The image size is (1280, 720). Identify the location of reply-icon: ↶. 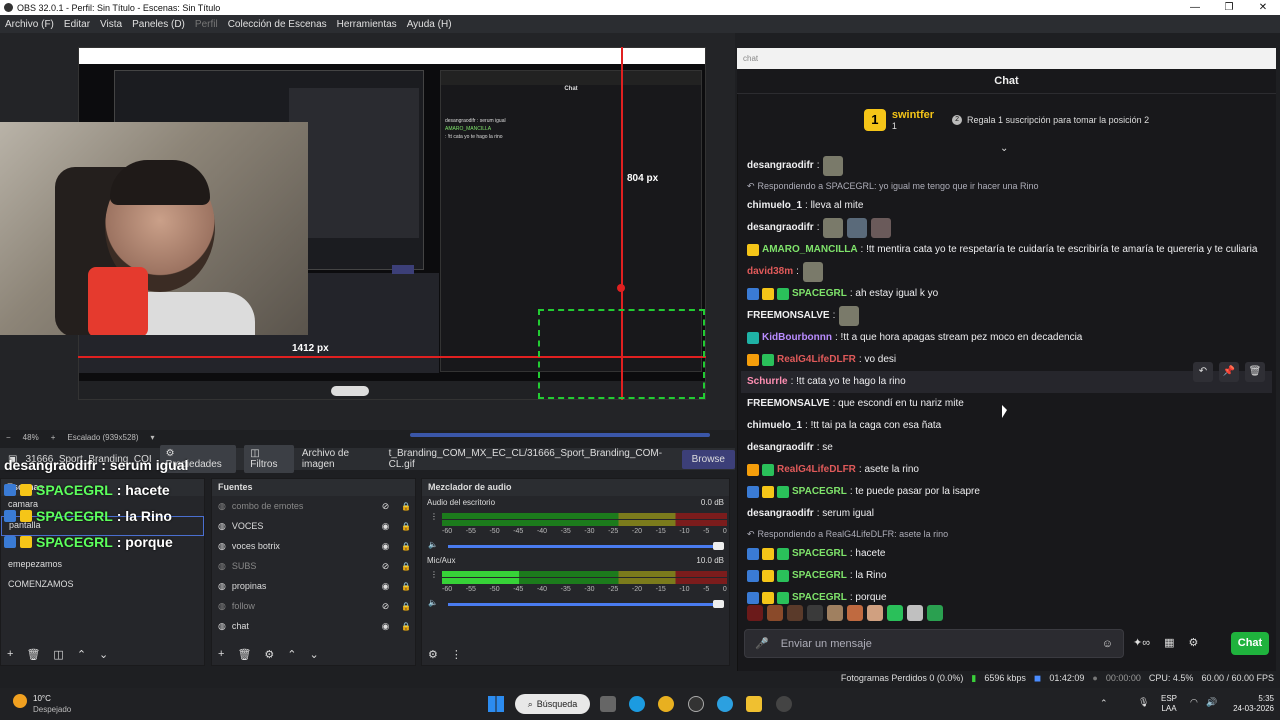
(1203, 372).